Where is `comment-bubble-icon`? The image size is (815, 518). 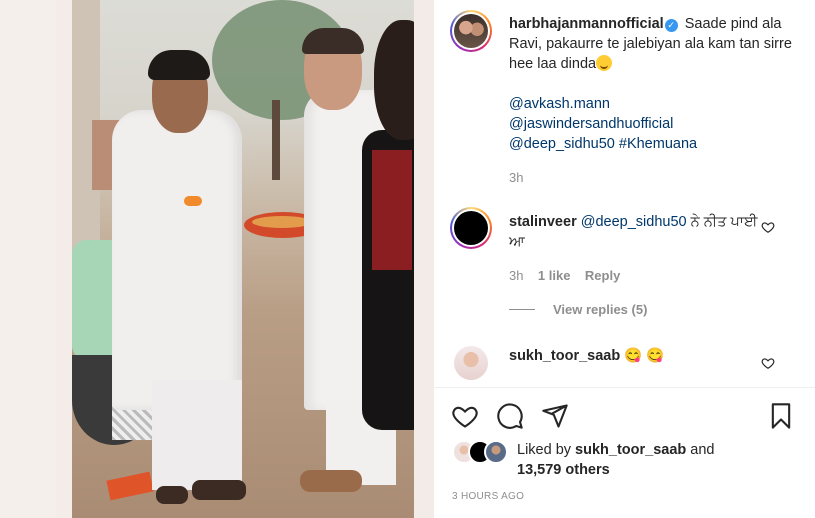 comment-bubble-icon is located at coordinates (510, 416).